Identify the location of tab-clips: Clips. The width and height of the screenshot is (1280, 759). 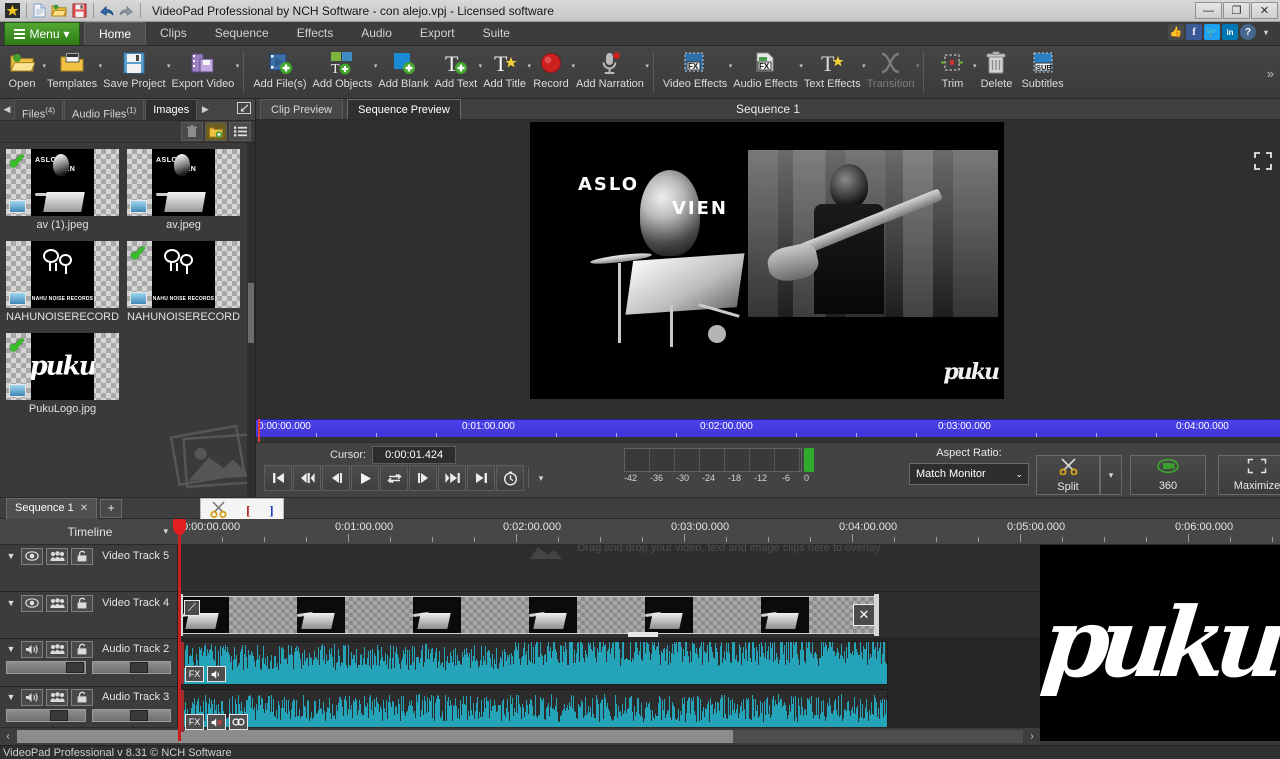
(173, 33).